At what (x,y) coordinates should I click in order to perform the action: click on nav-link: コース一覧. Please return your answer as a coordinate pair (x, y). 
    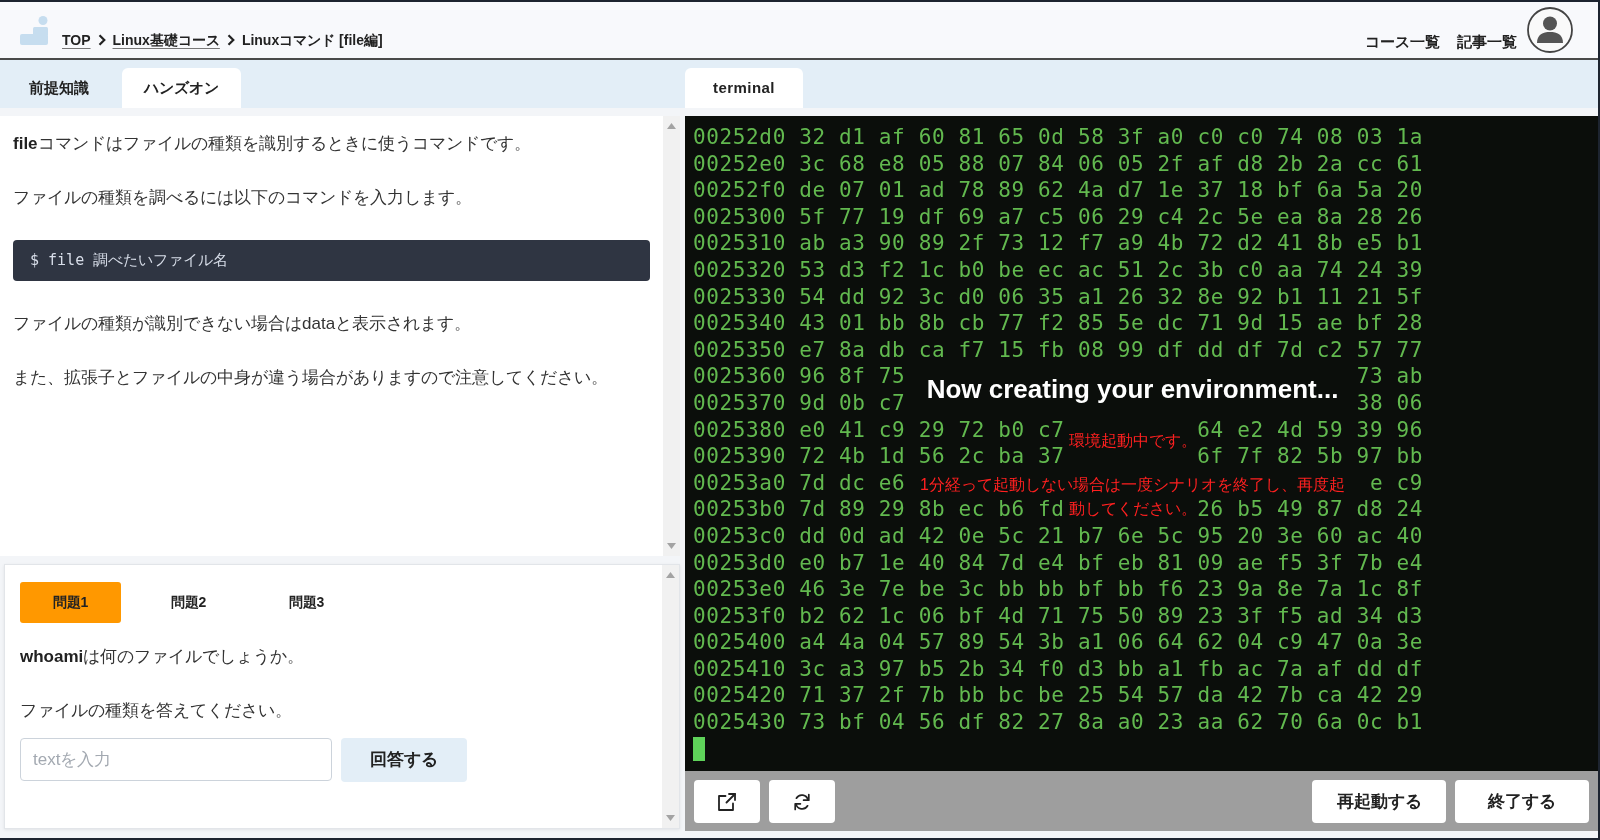
    Looking at the image, I should click on (1402, 42).